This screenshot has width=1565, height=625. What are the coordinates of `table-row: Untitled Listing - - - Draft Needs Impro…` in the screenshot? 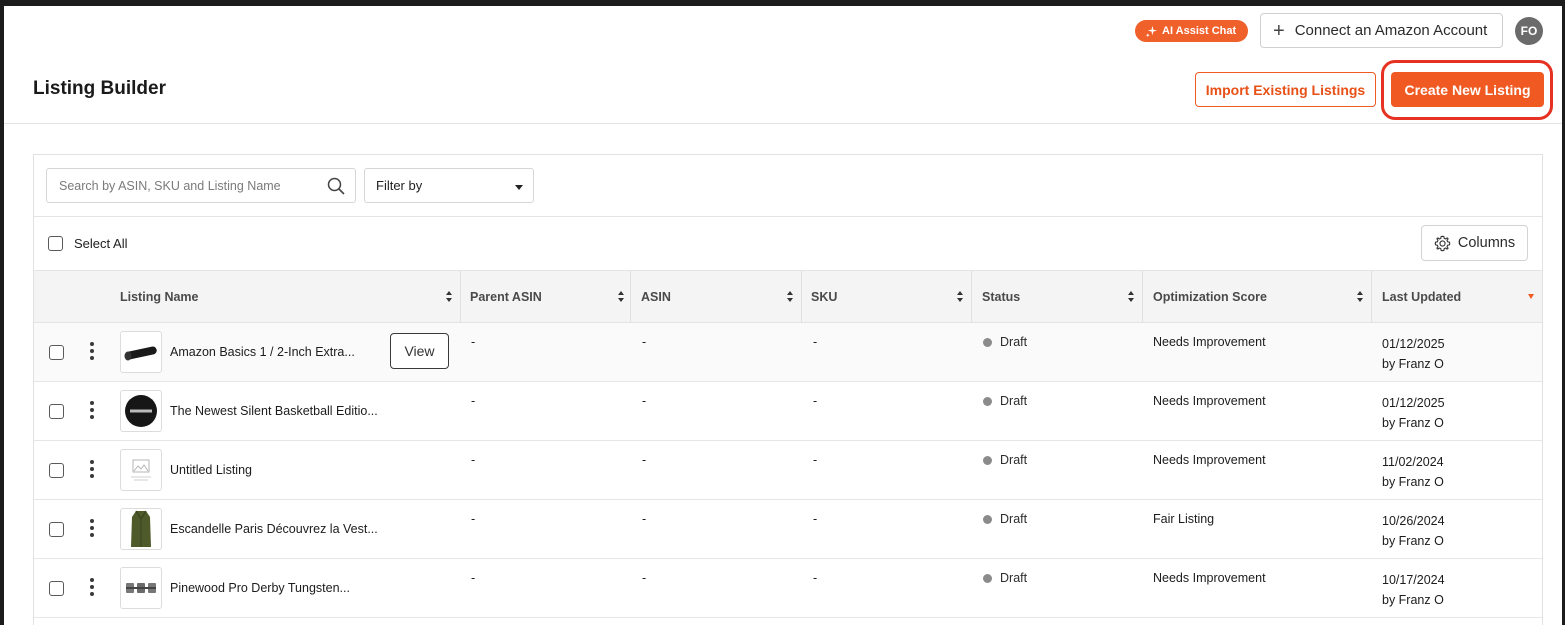 It's located at (788, 470).